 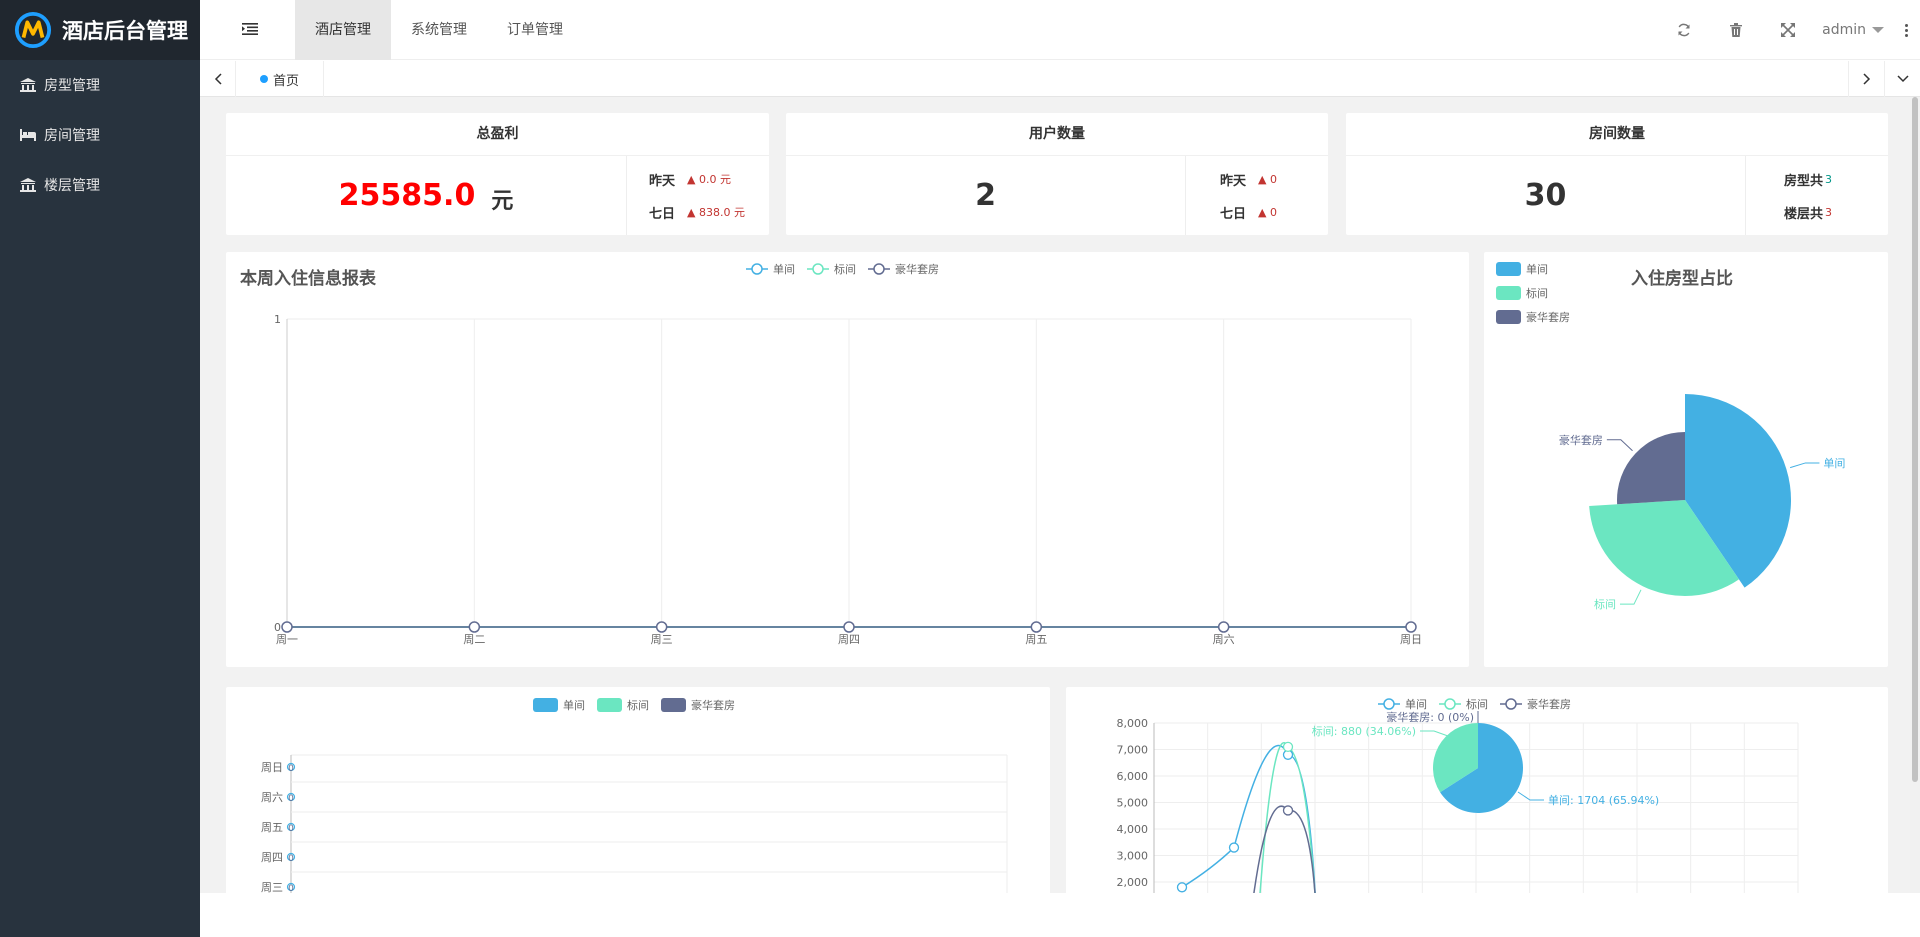 I want to click on tab-home: 首页, so click(x=280, y=79).